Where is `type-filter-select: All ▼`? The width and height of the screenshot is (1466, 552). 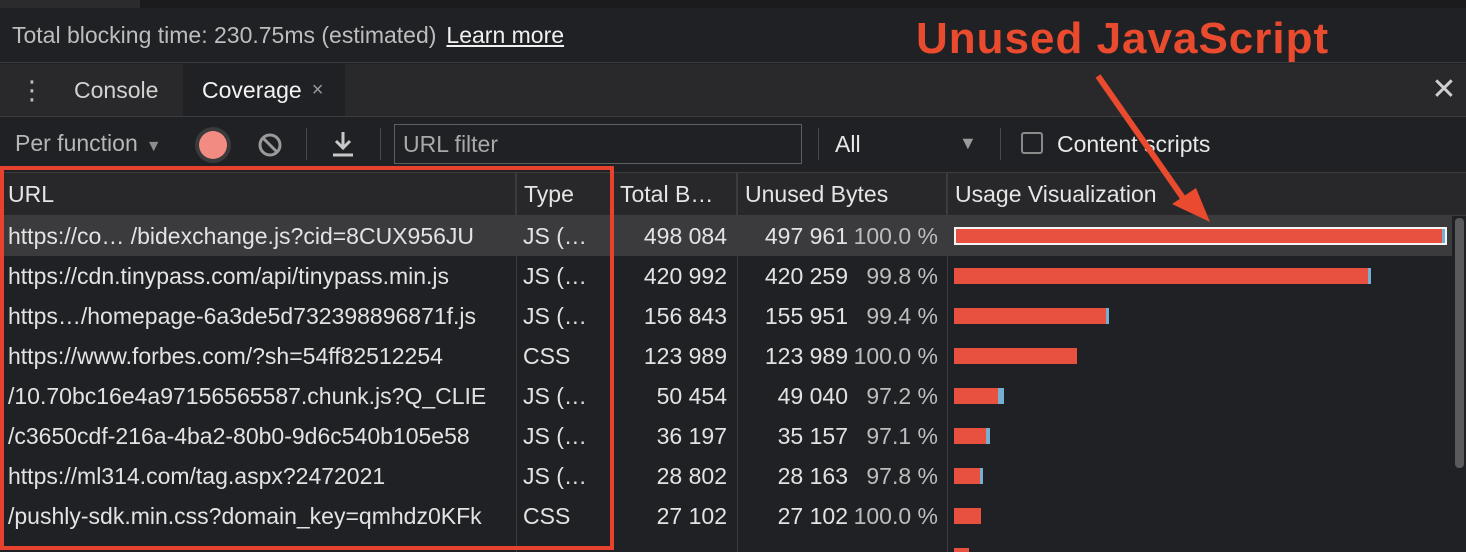 type-filter-select: All ▼ is located at coordinates (906, 144).